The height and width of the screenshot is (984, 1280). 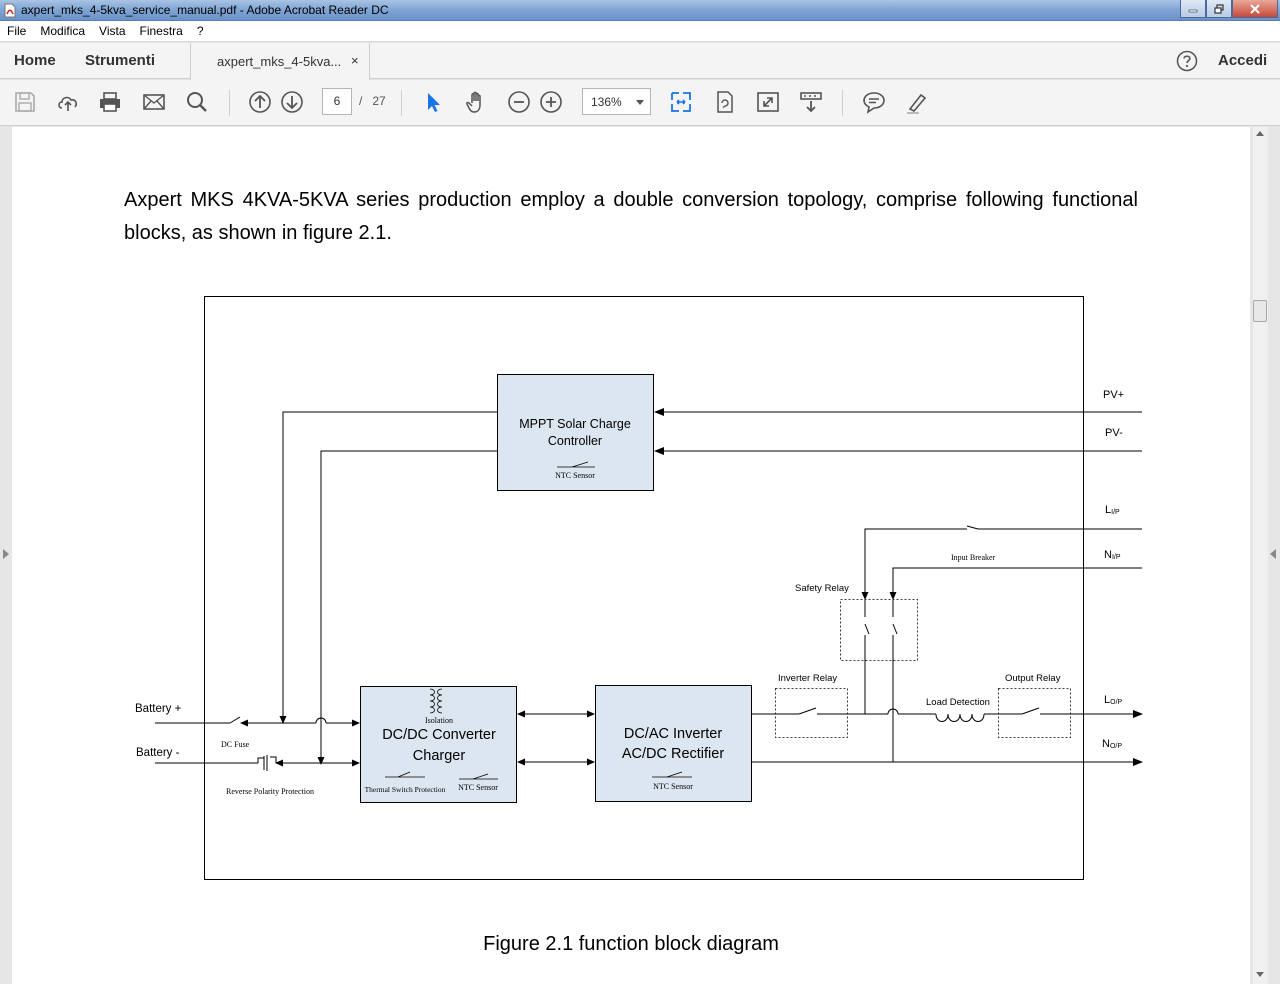 I want to click on pv-minus-label: PV-, so click(x=1114, y=433).